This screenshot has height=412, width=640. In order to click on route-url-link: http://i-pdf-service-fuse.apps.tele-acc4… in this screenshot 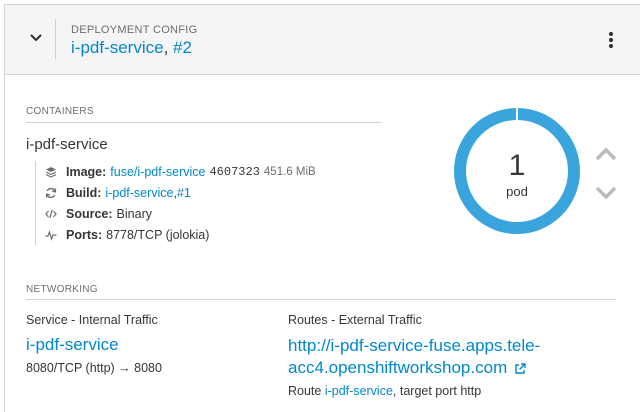, I will do `click(414, 356)`.